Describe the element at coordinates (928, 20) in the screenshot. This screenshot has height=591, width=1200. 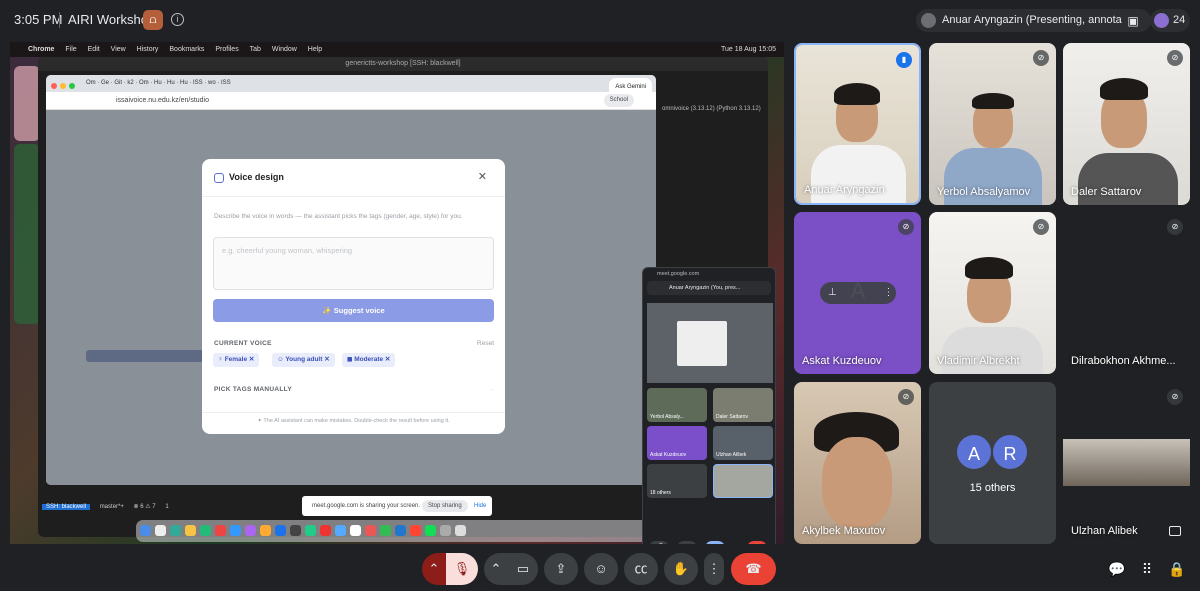
I see `avatar` at that location.